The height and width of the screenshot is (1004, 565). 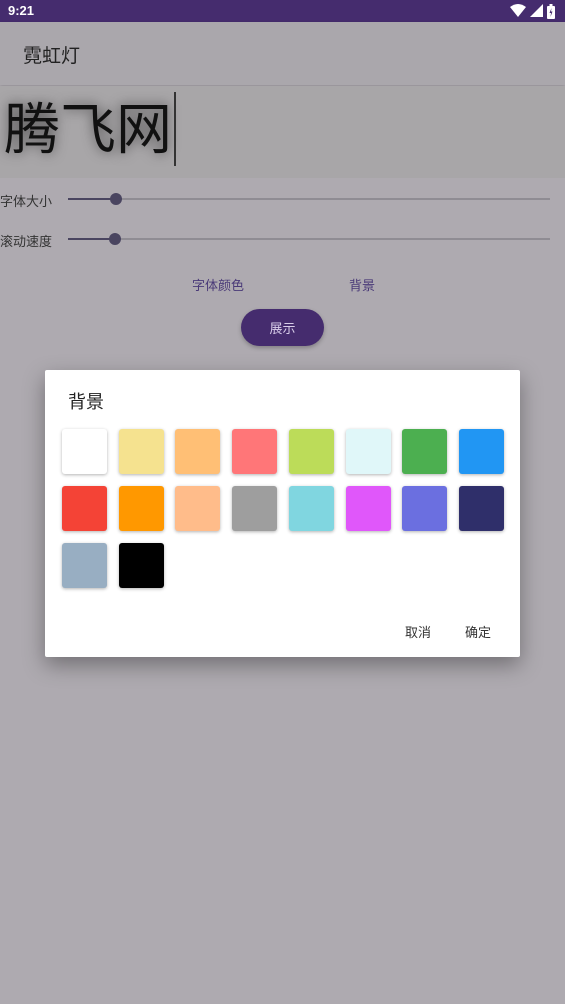 I want to click on background-button: 背景, so click(x=362, y=284).